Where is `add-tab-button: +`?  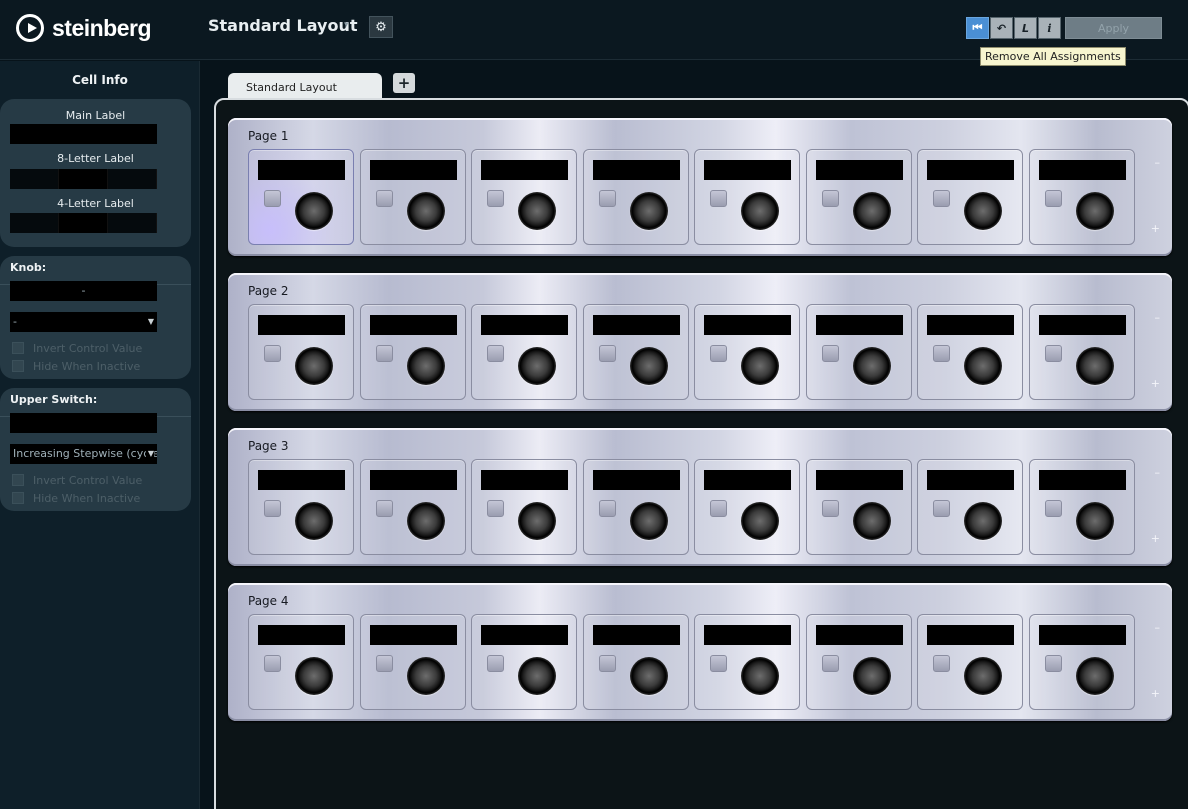 add-tab-button: + is located at coordinates (404, 83).